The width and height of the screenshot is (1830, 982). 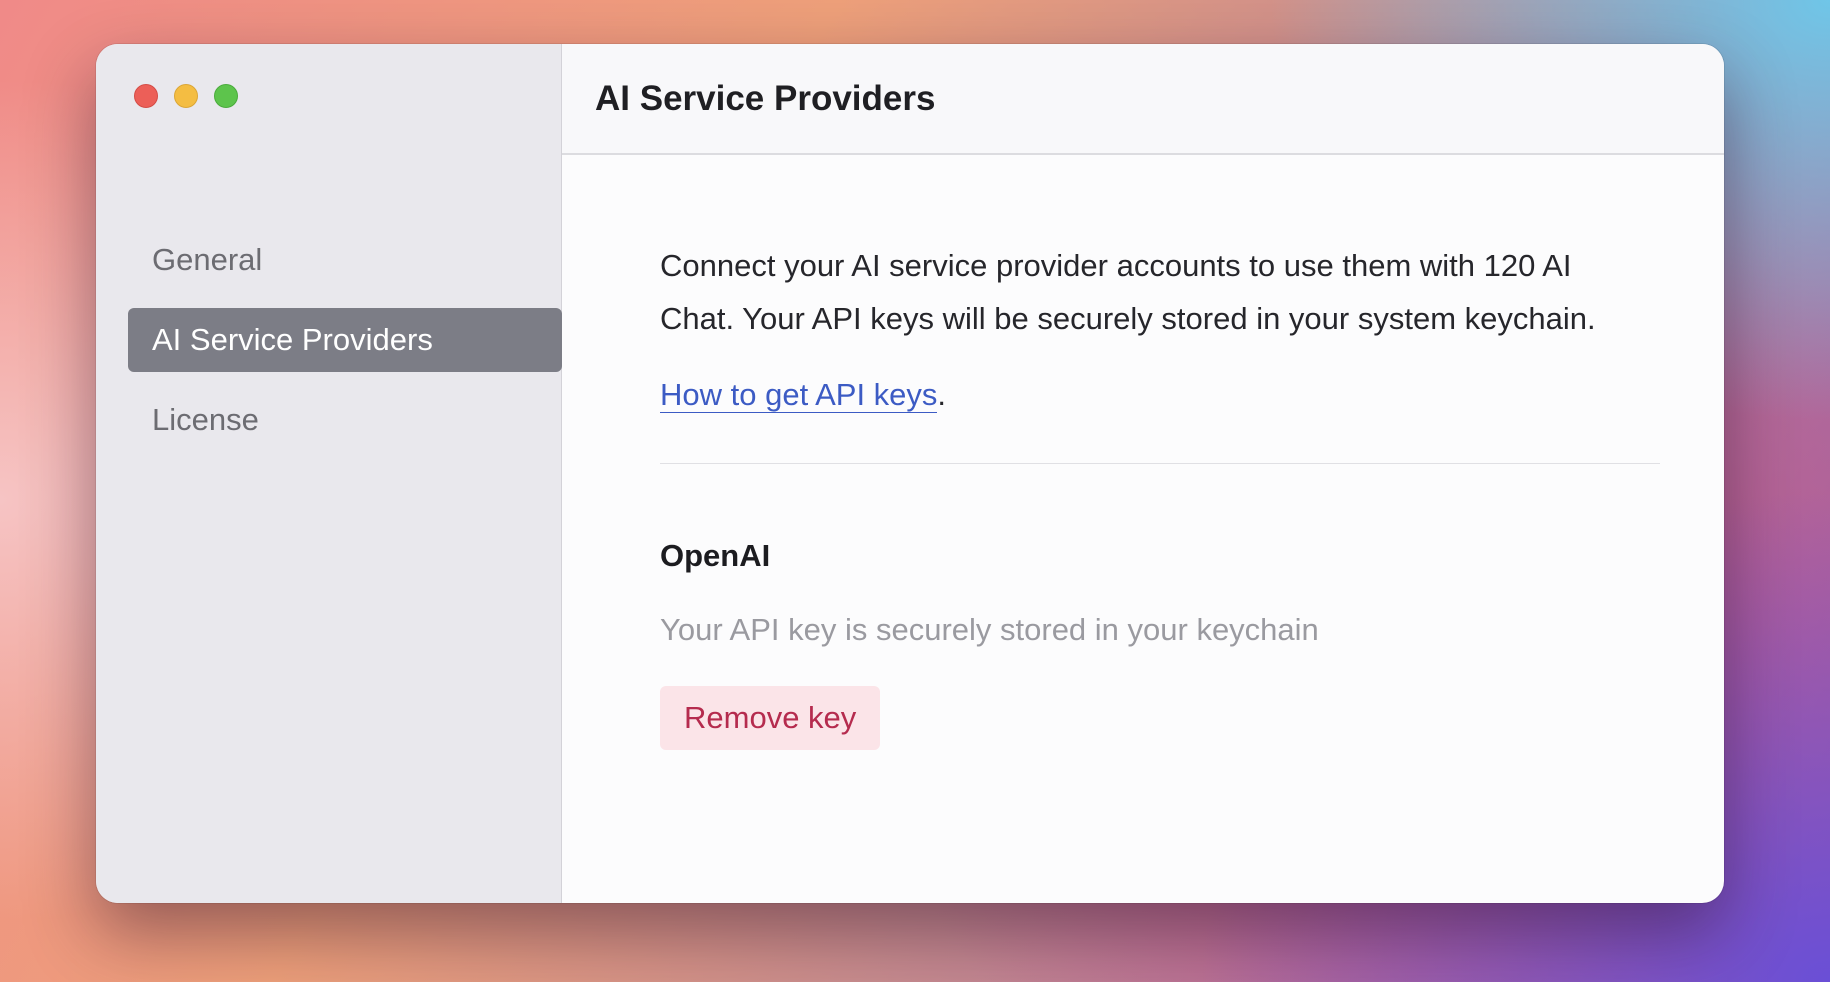 What do you see at coordinates (770, 718) in the screenshot?
I see `remove-key-button: Remove key` at bounding box center [770, 718].